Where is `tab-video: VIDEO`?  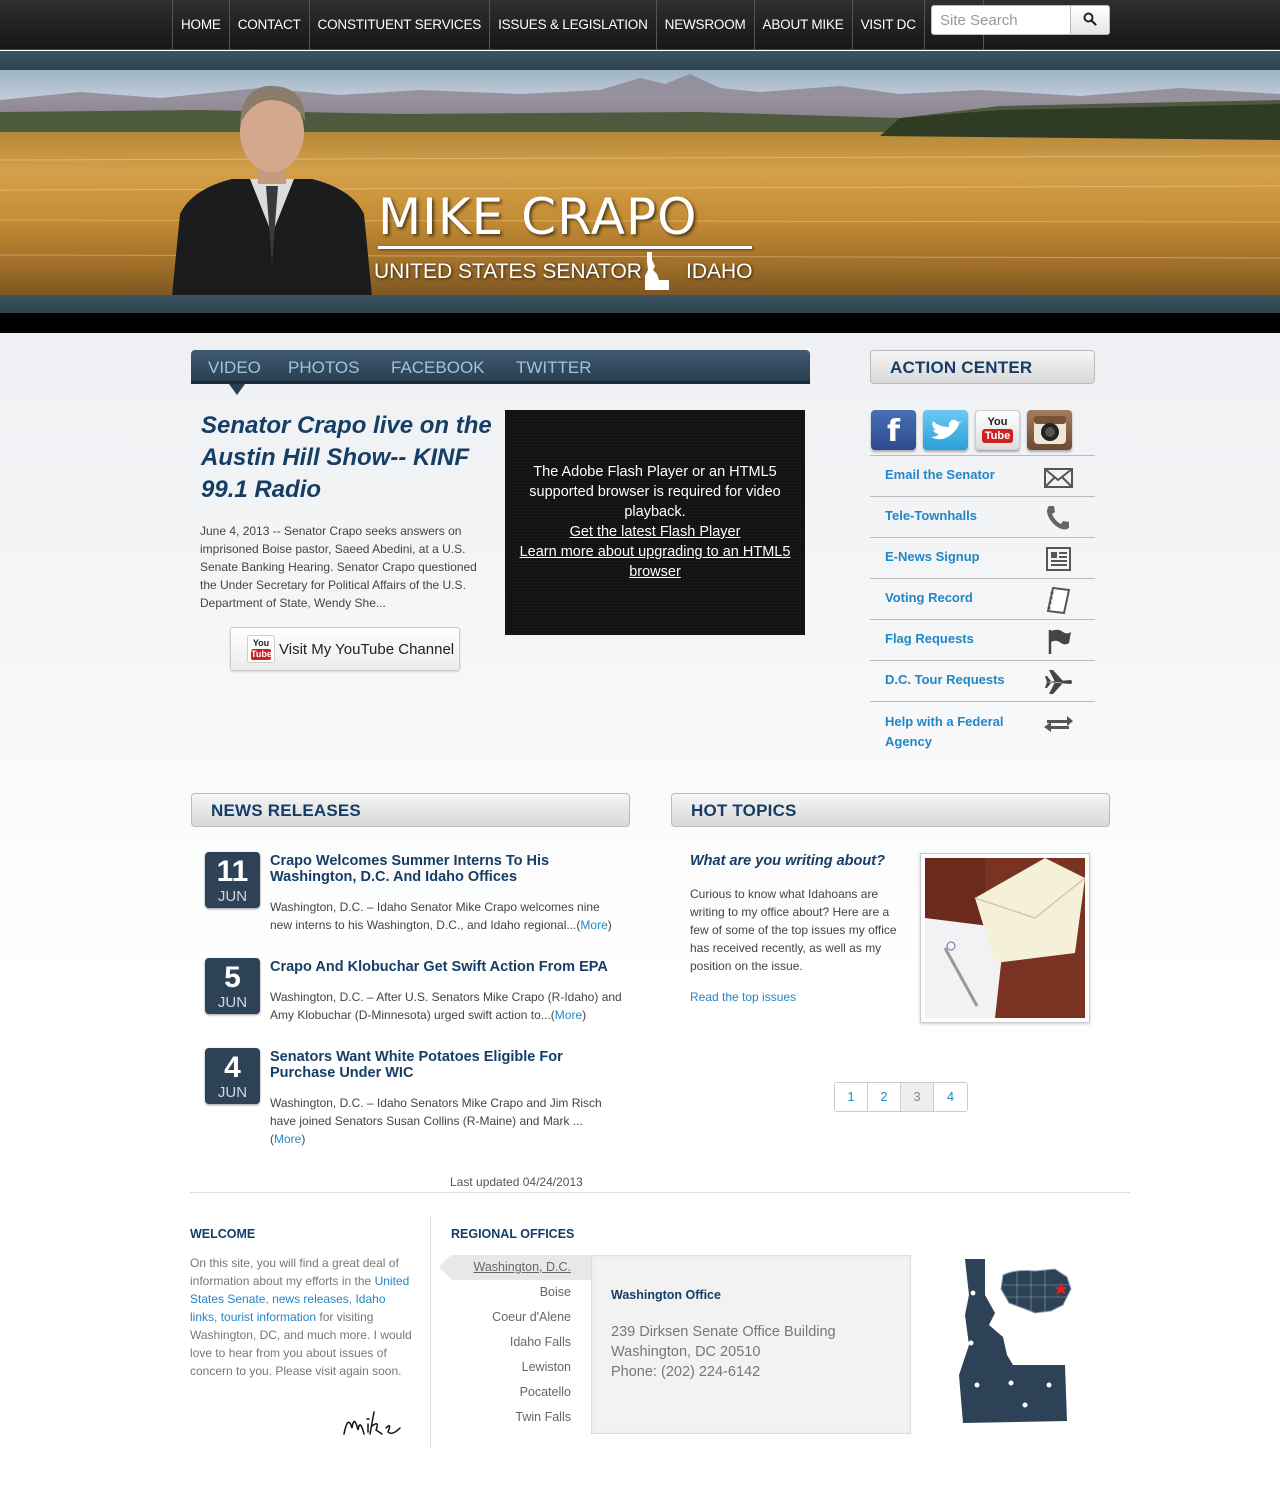
tab-video: VIDEO is located at coordinates (234, 368).